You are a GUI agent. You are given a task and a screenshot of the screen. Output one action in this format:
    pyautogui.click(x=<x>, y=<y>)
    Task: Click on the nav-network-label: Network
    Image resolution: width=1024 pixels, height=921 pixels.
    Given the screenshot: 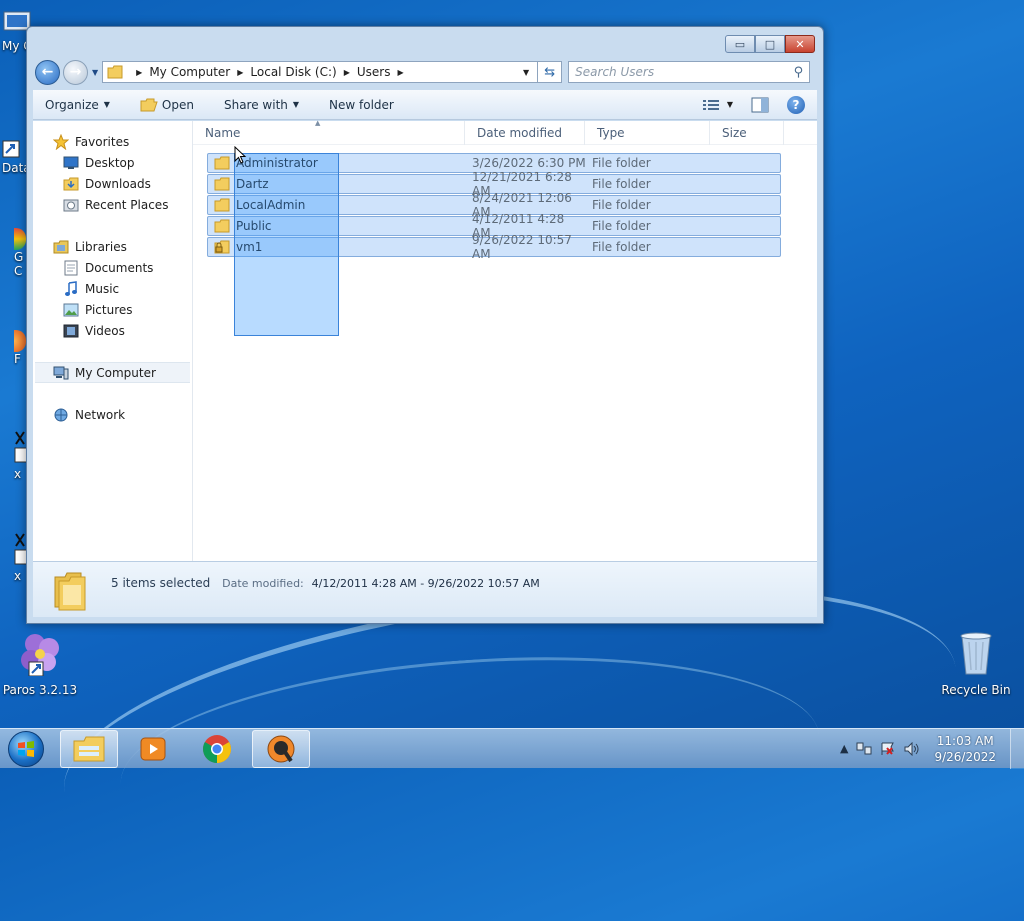 What is the action you would take?
    pyautogui.click(x=100, y=414)
    